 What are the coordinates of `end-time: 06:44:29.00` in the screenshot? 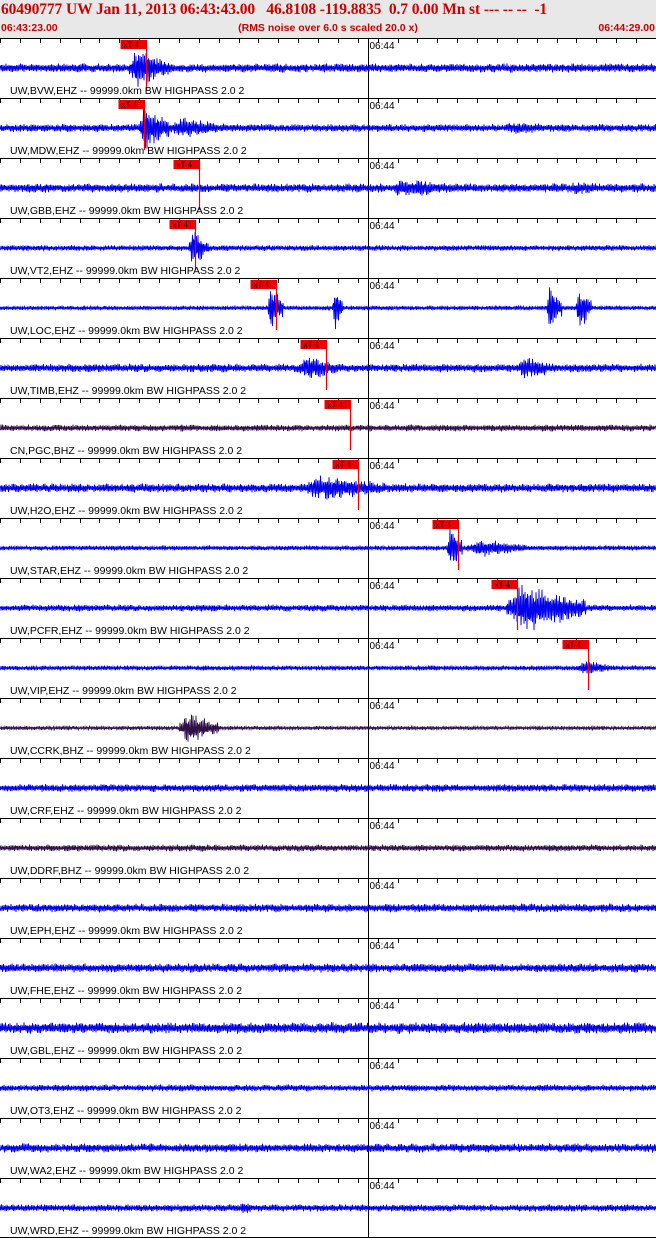 It's located at (626, 28).